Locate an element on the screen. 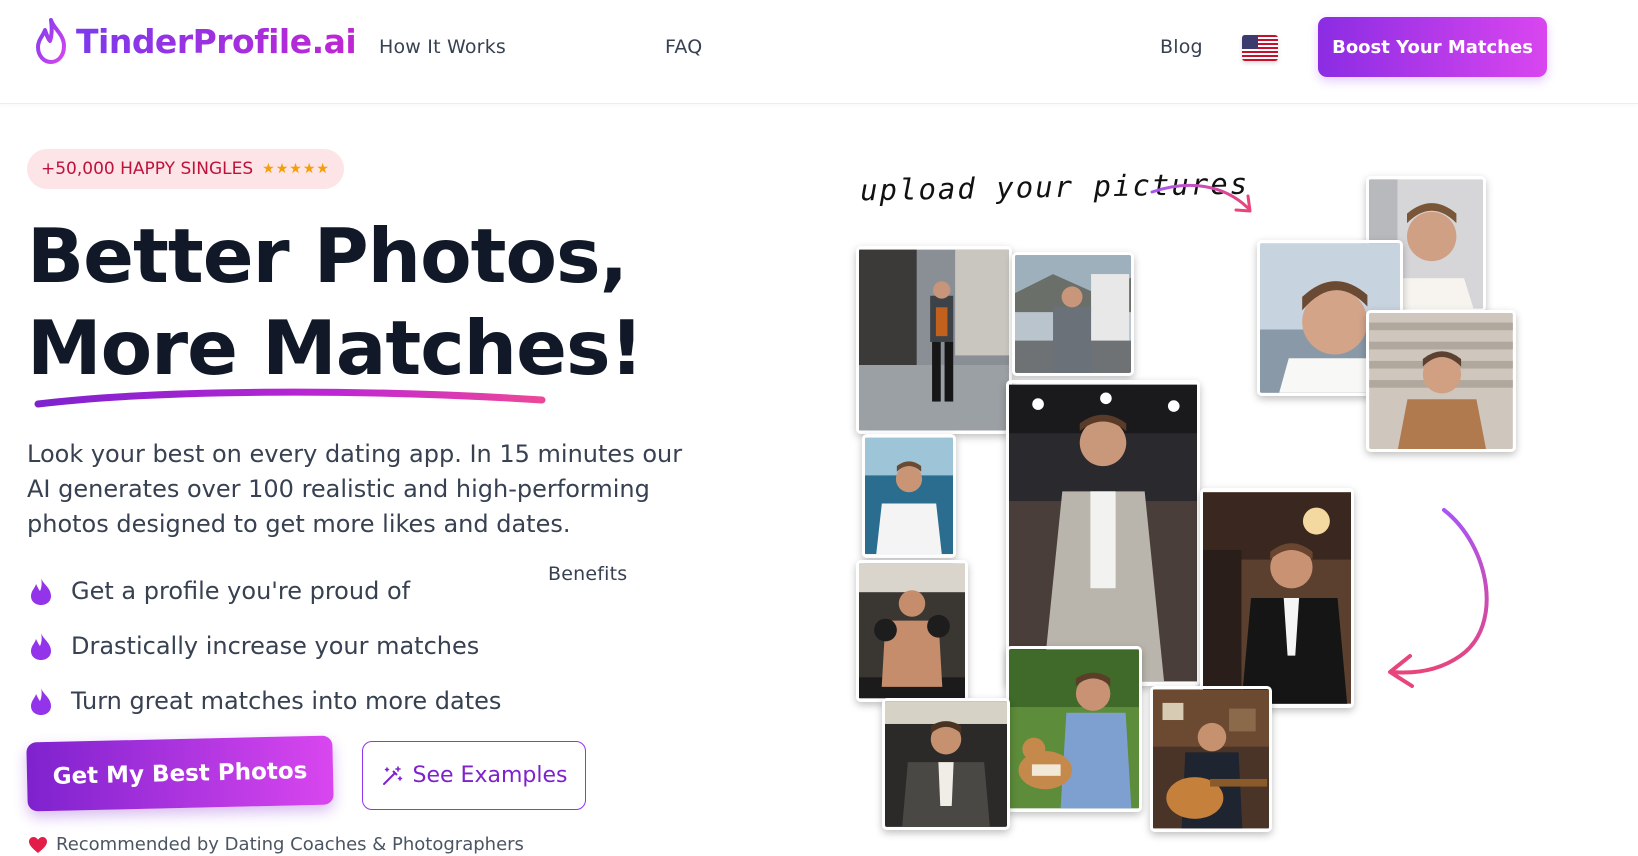 The height and width of the screenshot is (856, 1638). flame-logo-icon is located at coordinates (51, 41).